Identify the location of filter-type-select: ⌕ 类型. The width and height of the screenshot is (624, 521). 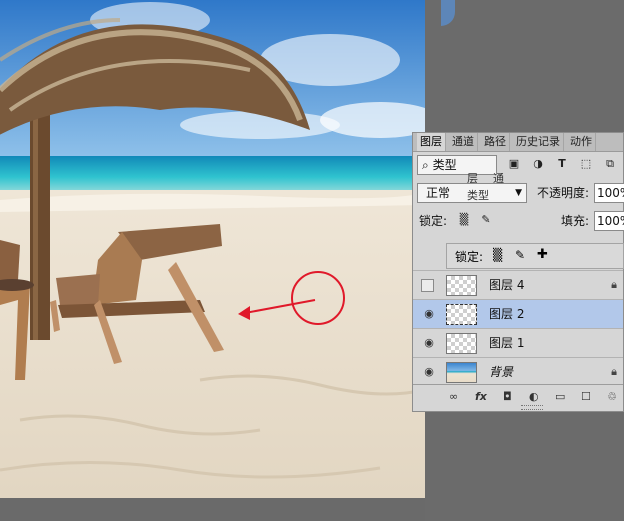
(457, 165).